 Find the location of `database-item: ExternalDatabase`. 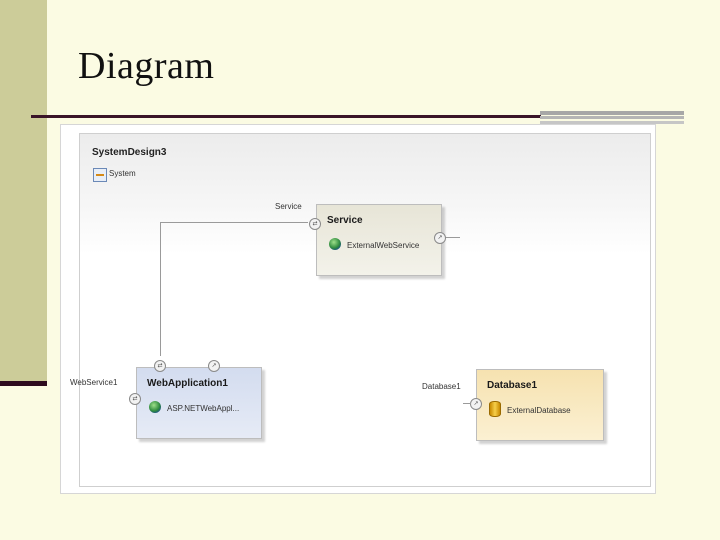

database-item: ExternalDatabase is located at coordinates (539, 410).